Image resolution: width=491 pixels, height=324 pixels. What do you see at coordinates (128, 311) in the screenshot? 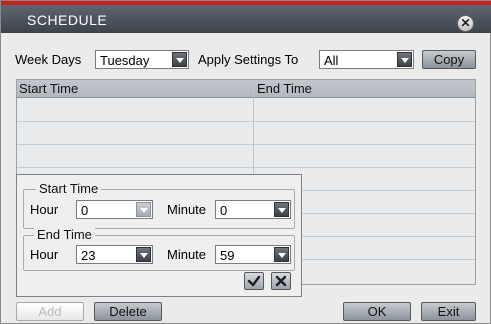
I see `delete-button: Delete` at bounding box center [128, 311].